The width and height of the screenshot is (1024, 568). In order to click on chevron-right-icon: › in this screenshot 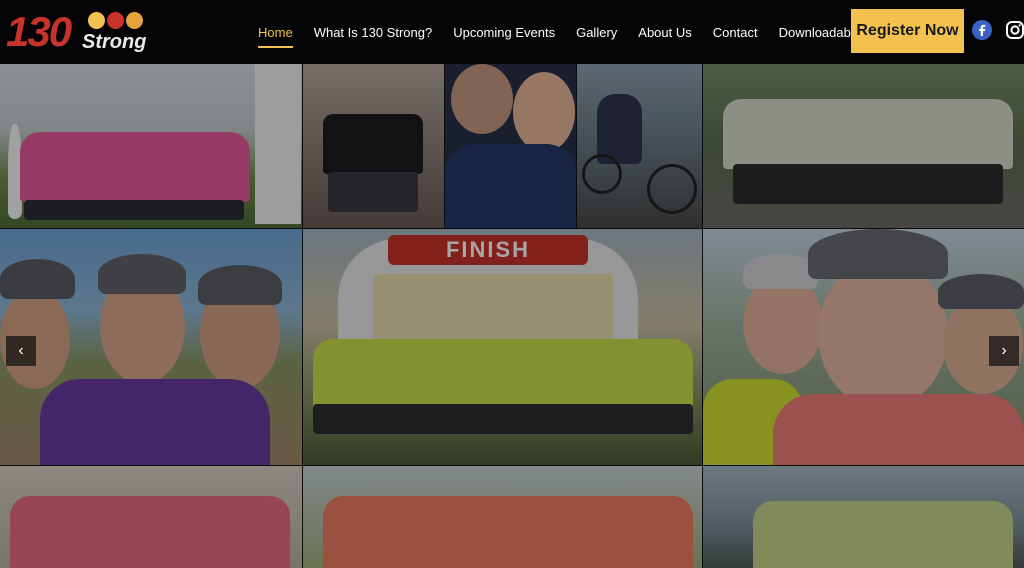, I will do `click(1004, 350)`.